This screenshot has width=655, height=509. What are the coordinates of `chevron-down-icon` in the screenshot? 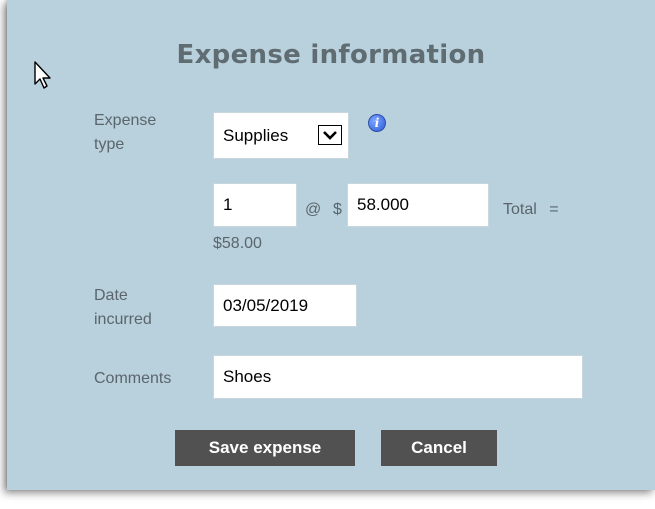 It's located at (330, 135).